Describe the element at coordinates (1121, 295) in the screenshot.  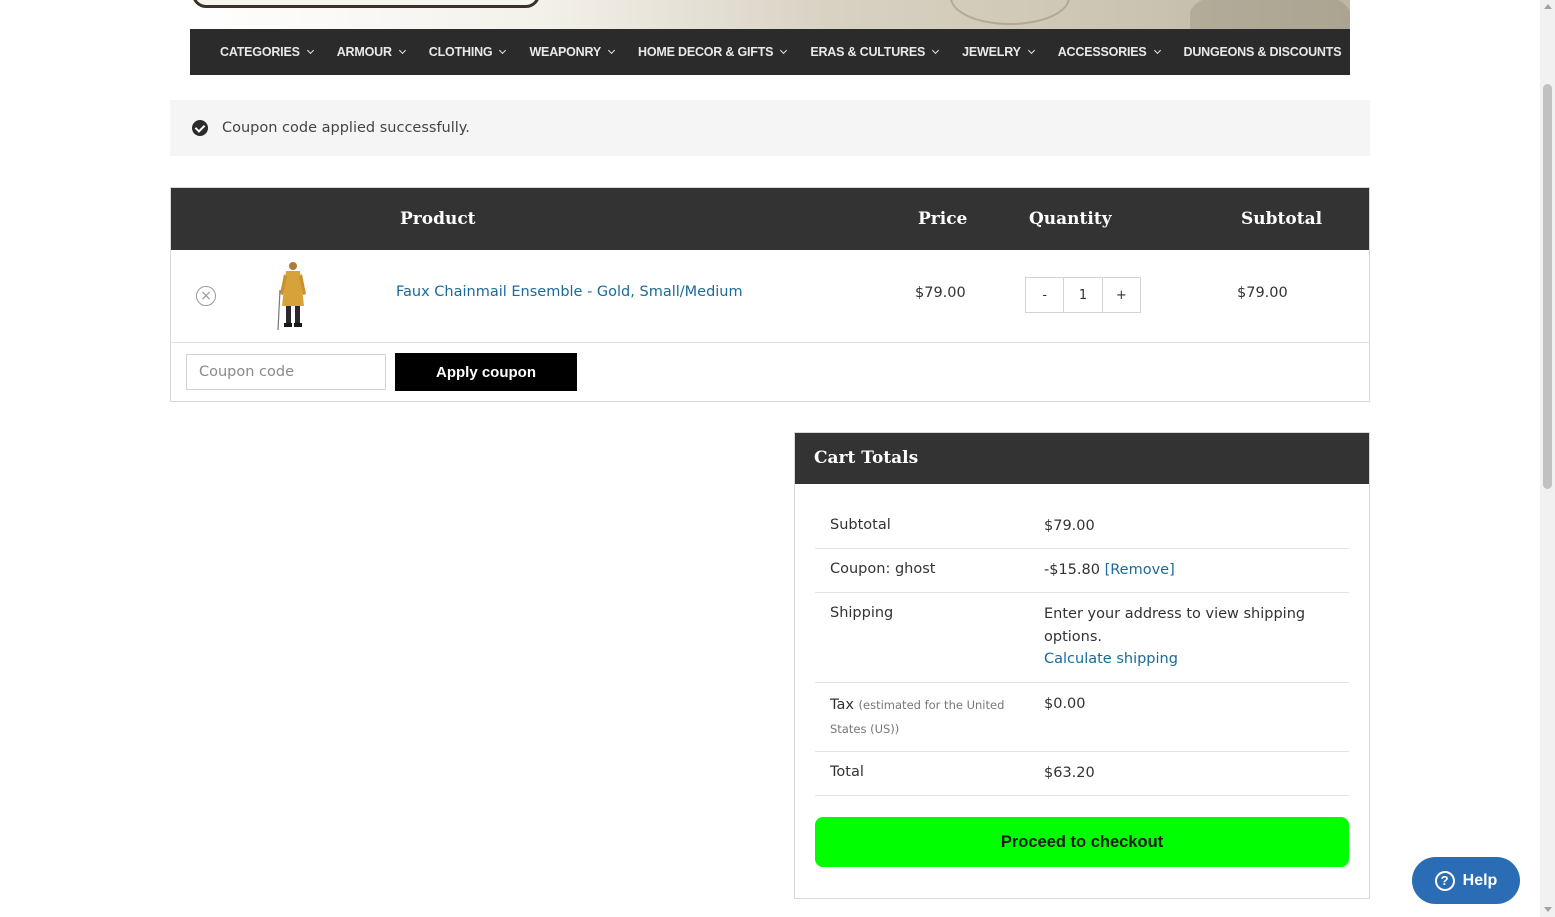
I see `quantity-increase-button: +` at that location.